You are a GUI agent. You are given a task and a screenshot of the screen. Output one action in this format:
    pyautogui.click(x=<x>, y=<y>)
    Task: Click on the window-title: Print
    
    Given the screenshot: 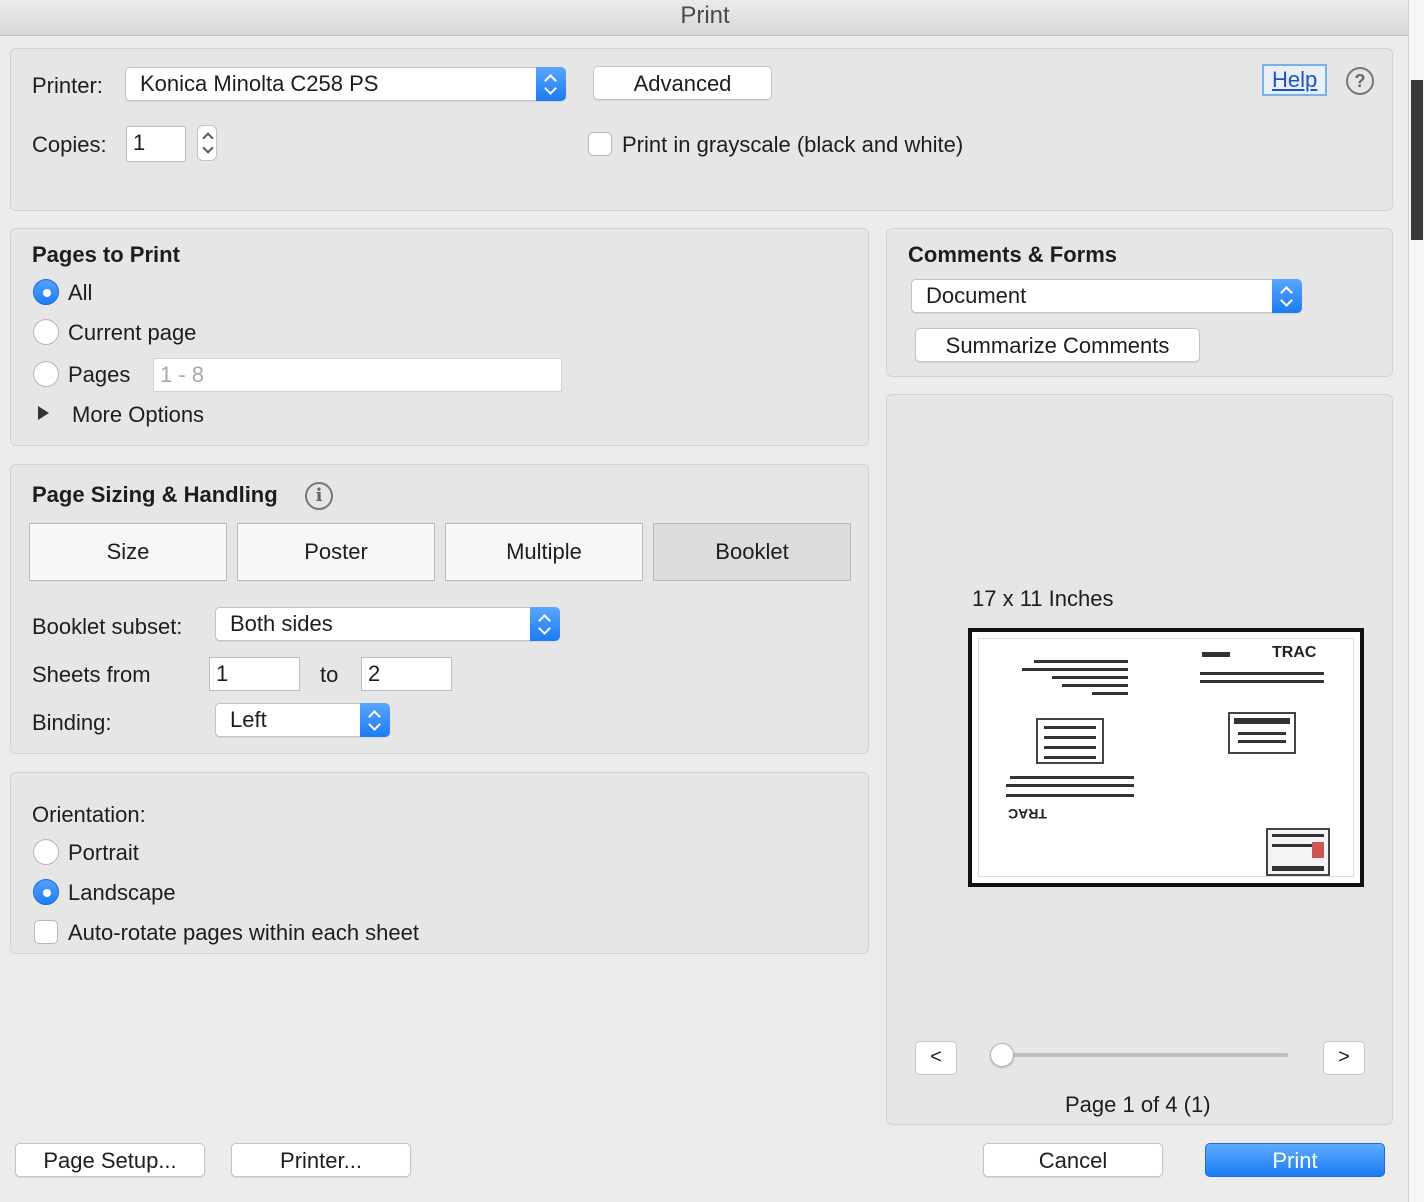 What is the action you would take?
    pyautogui.click(x=705, y=15)
    